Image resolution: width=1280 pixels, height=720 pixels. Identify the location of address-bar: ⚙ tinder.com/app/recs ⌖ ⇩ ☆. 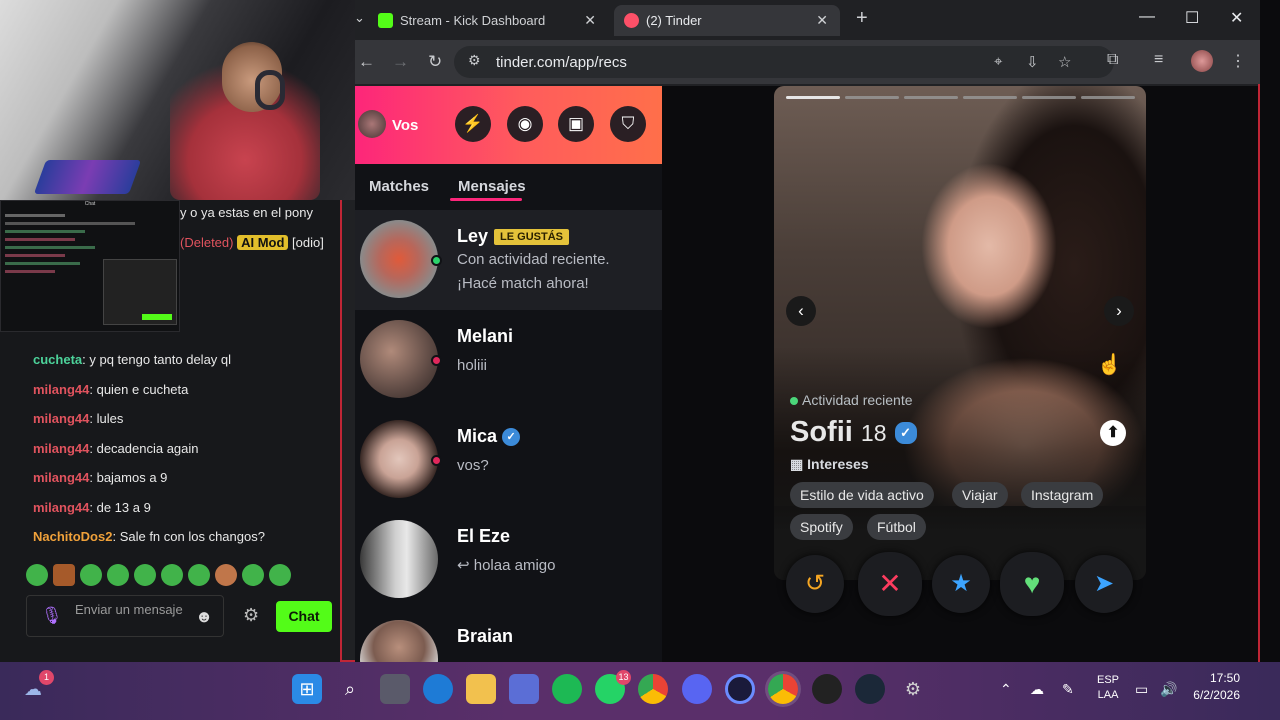
(784, 62).